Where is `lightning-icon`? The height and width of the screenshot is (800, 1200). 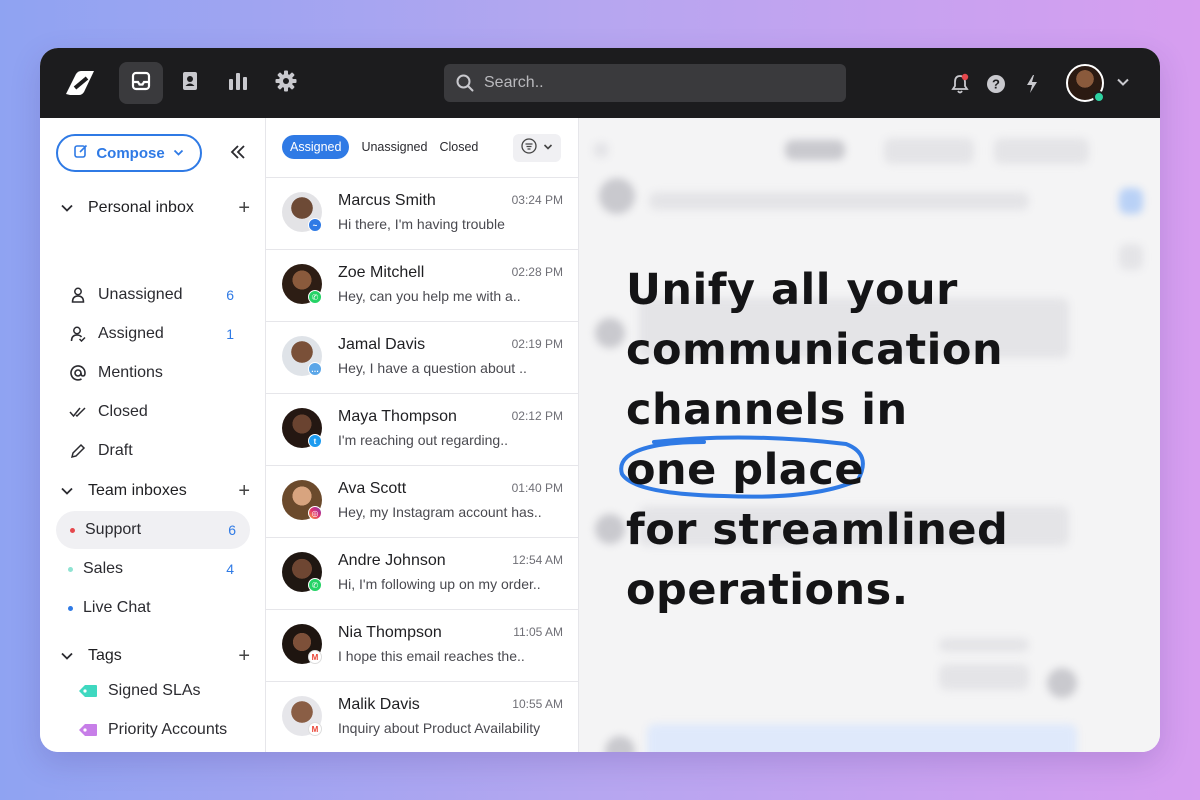
lightning-icon is located at coordinates (1032, 84).